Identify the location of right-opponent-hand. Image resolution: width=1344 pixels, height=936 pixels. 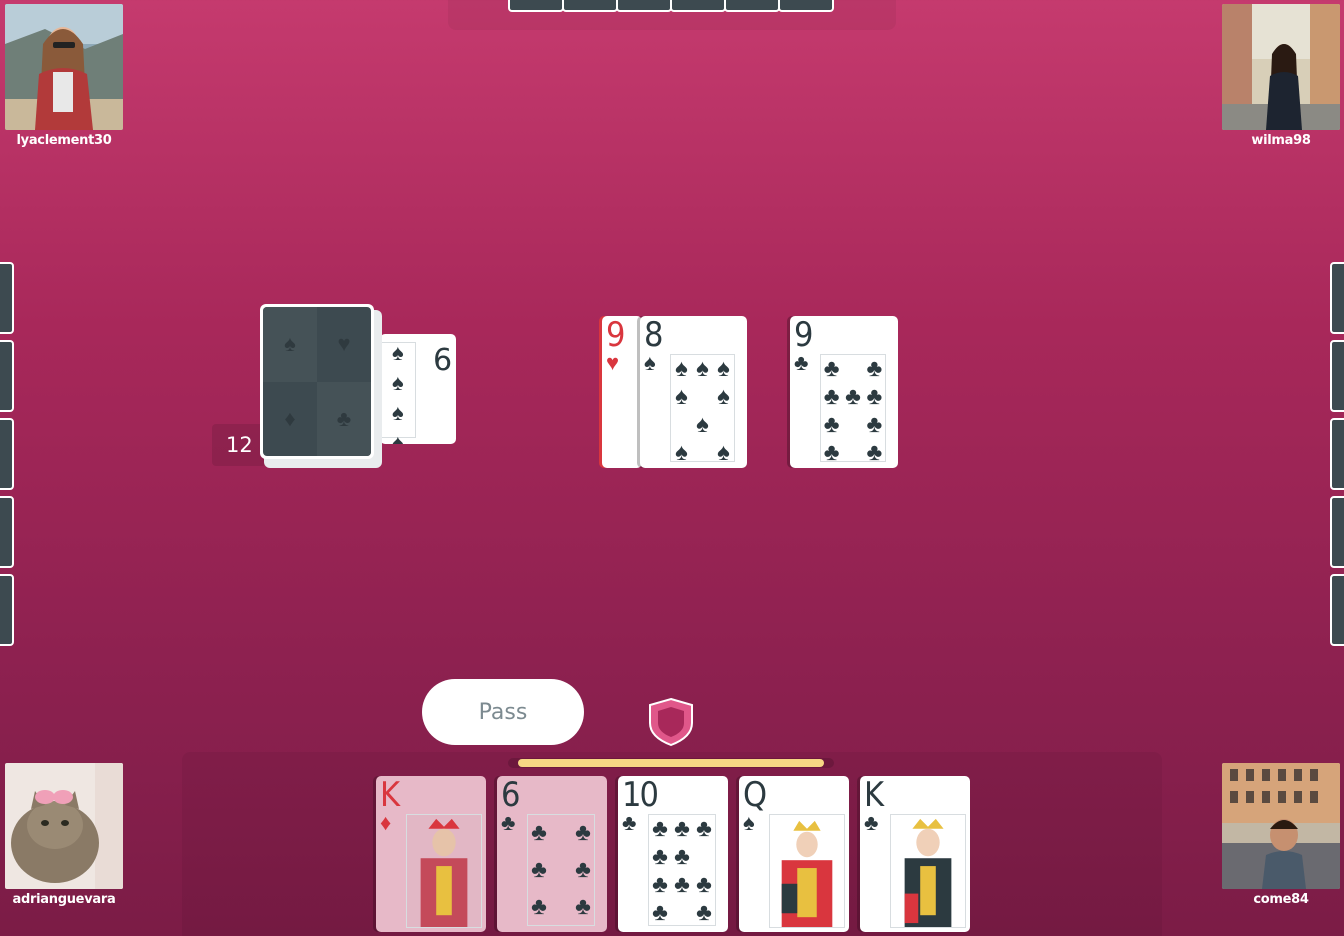
(1337, 454).